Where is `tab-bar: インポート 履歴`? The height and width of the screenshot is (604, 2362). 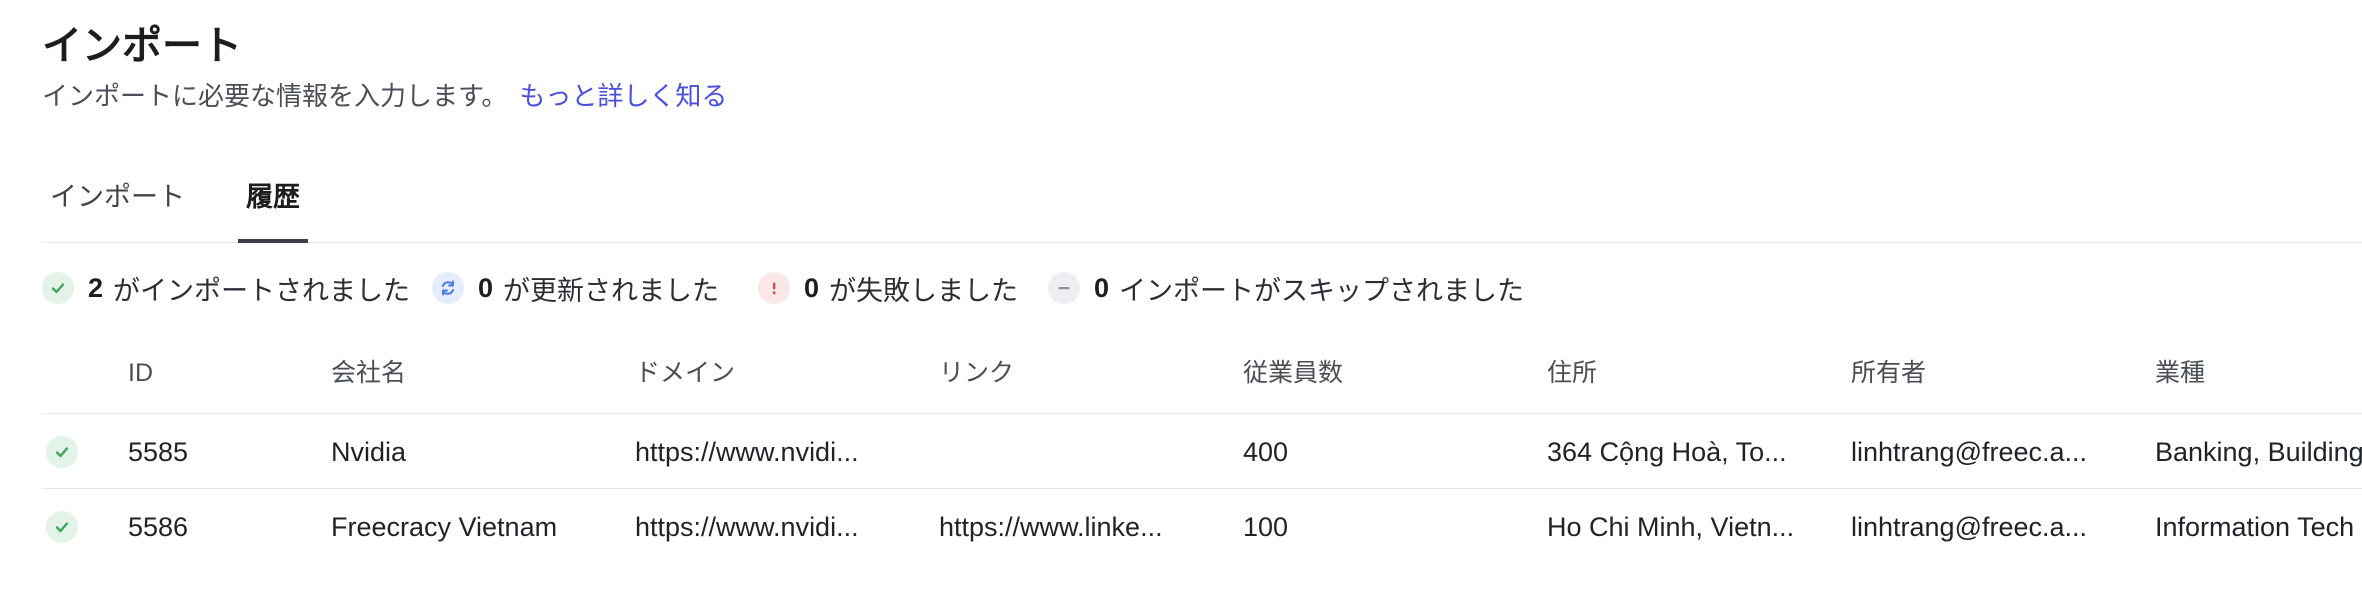
tab-bar: インポート 履歴 is located at coordinates (1202, 201).